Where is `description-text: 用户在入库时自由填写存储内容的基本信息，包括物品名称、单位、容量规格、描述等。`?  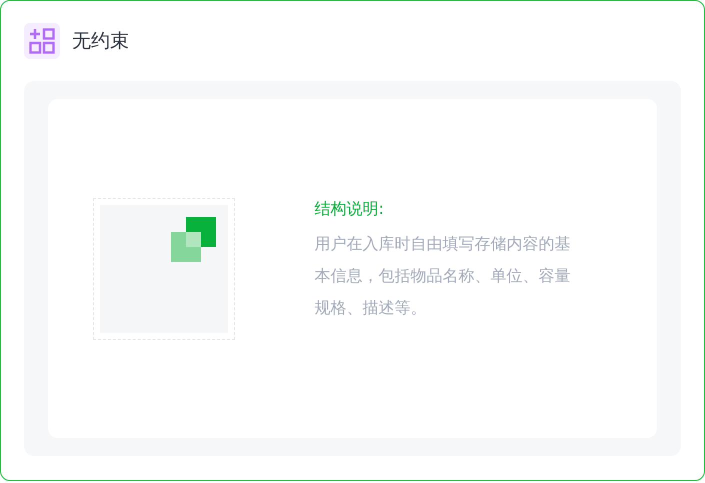
description-text: 用户在入库时自由填写存储内容的基本信息，包括物品名称、单位、容量规格、描述等。 is located at coordinates (443, 276).